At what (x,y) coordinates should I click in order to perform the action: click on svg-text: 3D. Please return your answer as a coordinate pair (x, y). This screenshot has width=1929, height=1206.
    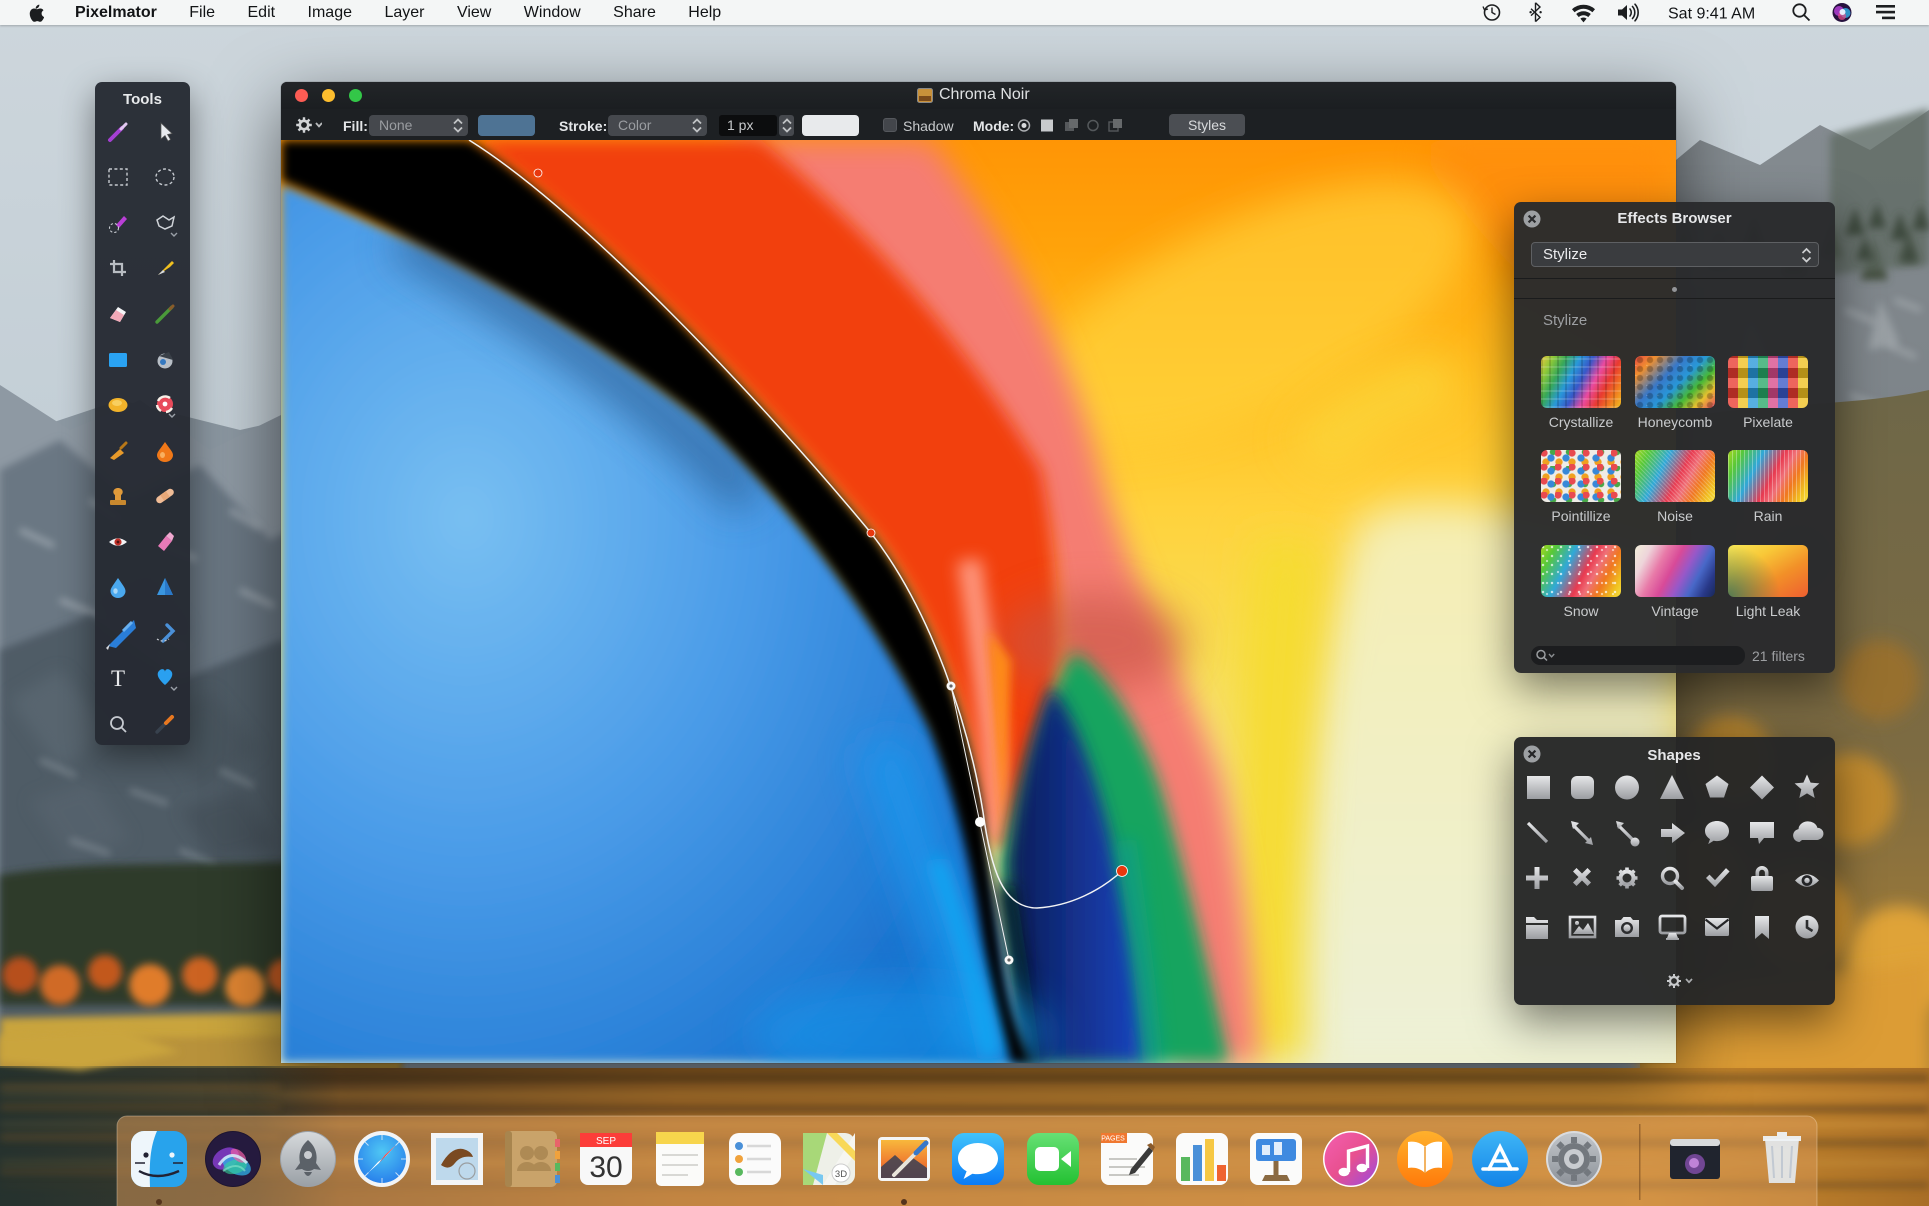
    Looking at the image, I should click on (841, 1174).